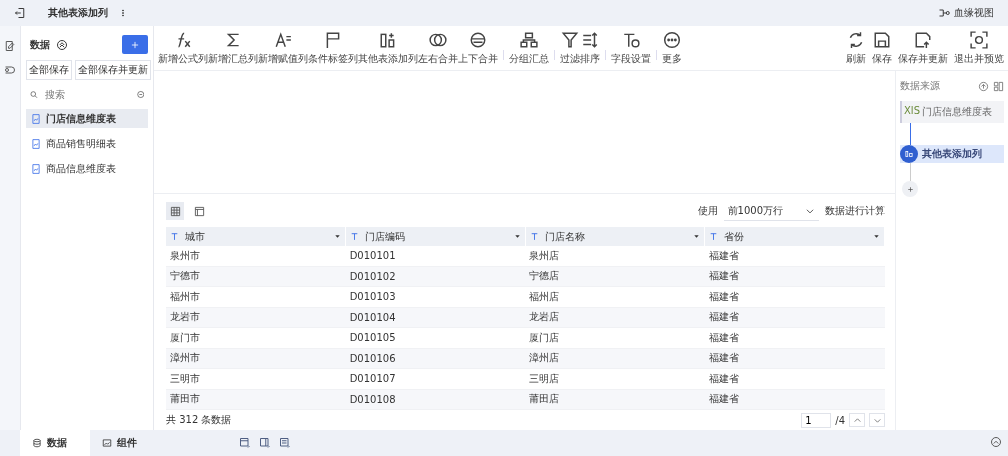  What do you see at coordinates (952, 154) in the screenshot?
I see `step-node: 其他表添加列` at bounding box center [952, 154].